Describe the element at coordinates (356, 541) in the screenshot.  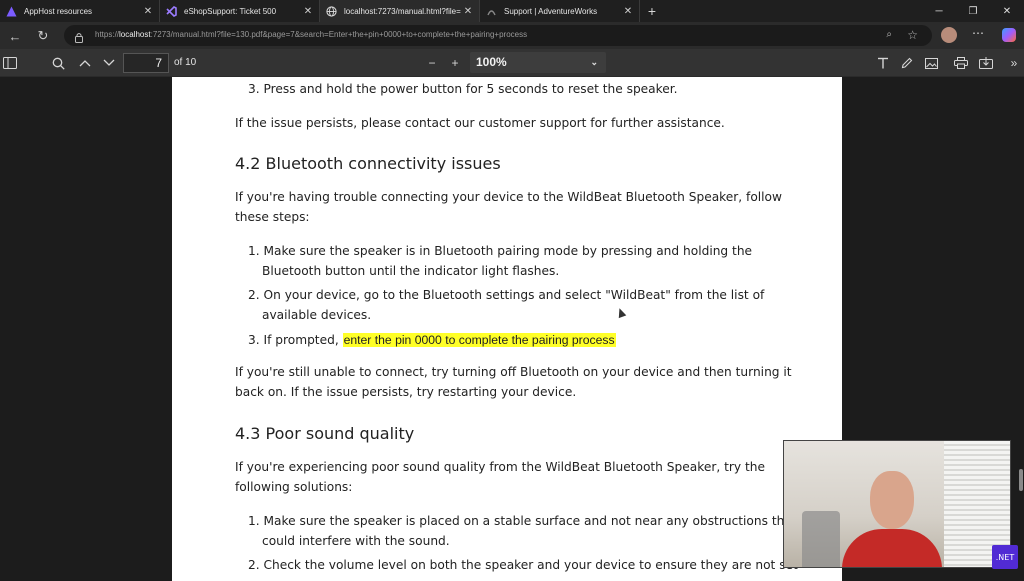
I see `list-item: could interfere with the sound.` at that location.